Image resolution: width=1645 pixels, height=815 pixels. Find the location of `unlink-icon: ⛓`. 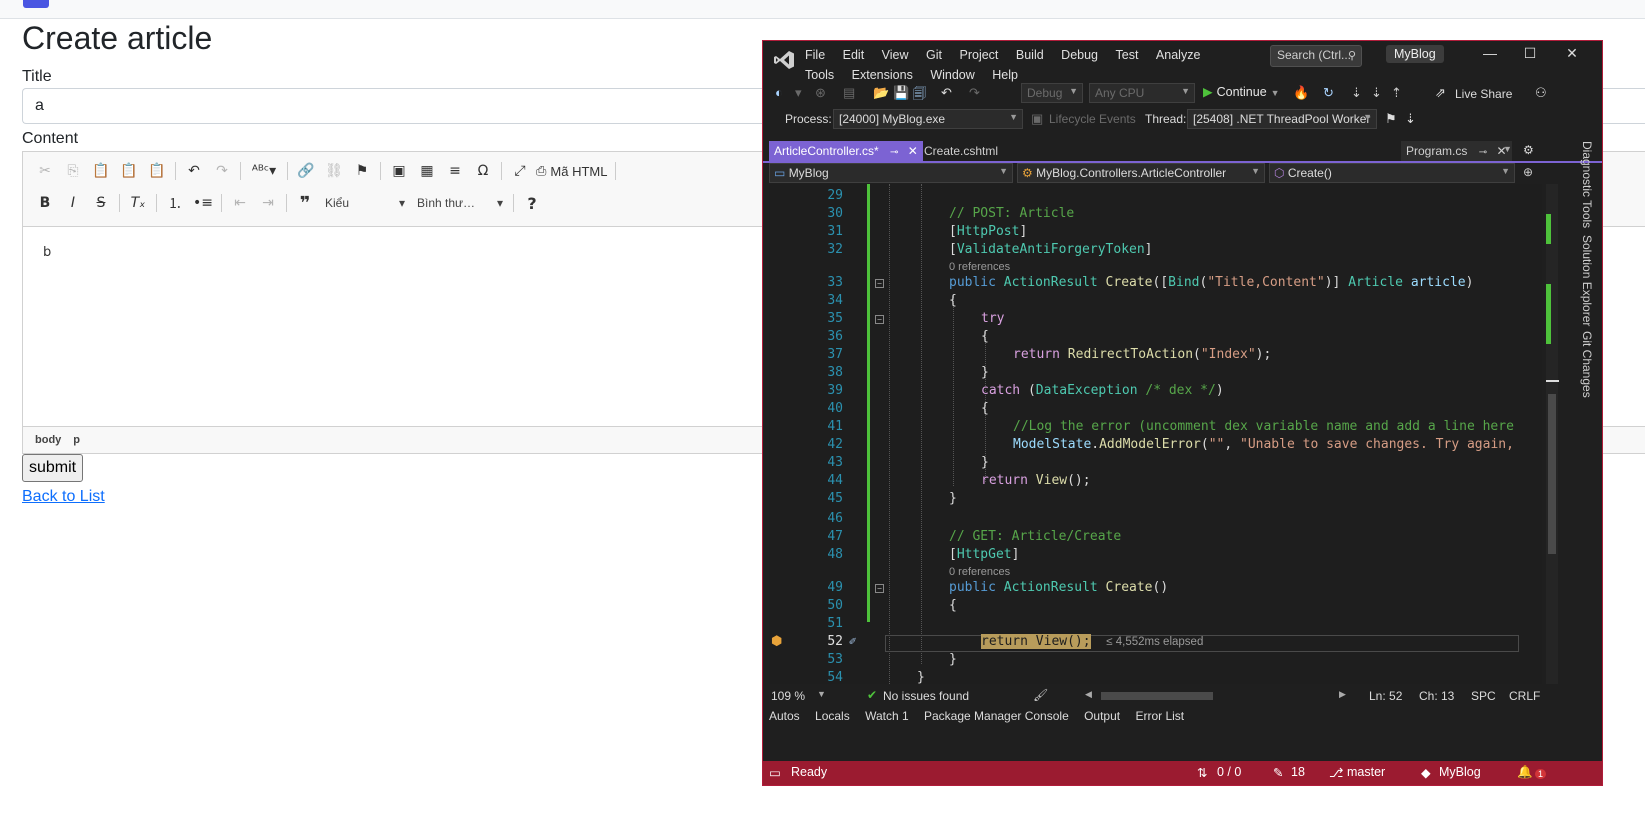

unlink-icon: ⛓ is located at coordinates (334, 171).